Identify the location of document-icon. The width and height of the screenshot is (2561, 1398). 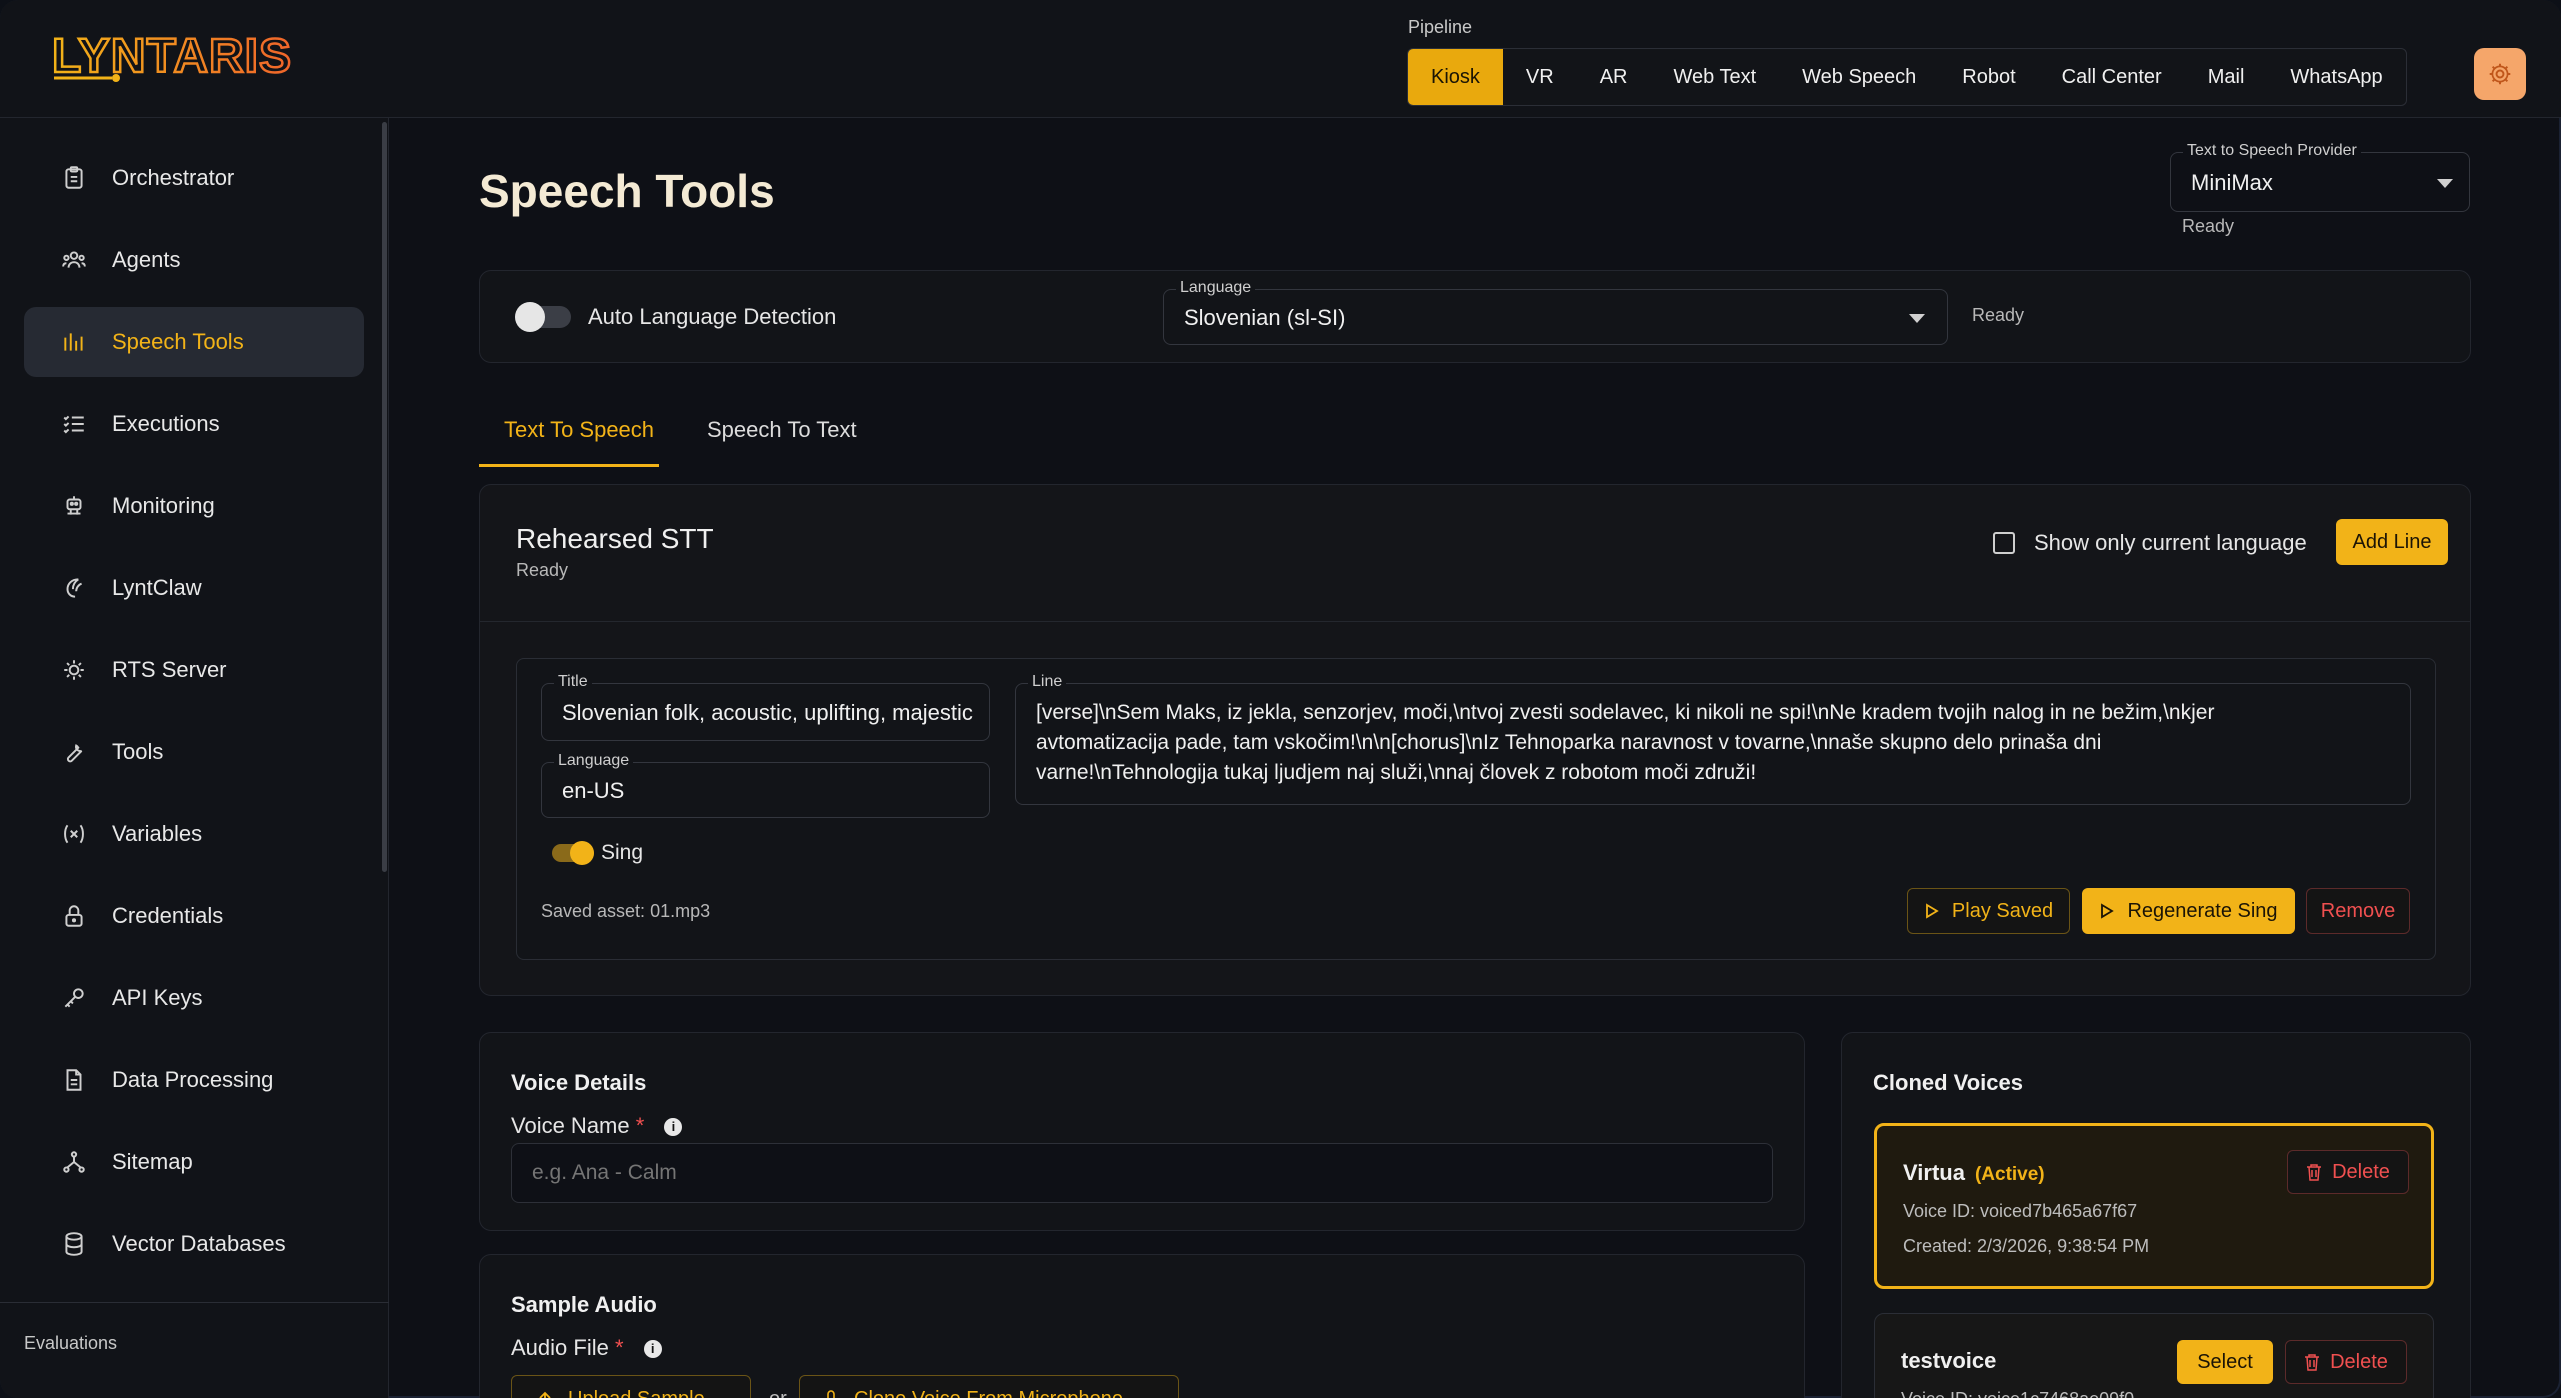
(74, 1080).